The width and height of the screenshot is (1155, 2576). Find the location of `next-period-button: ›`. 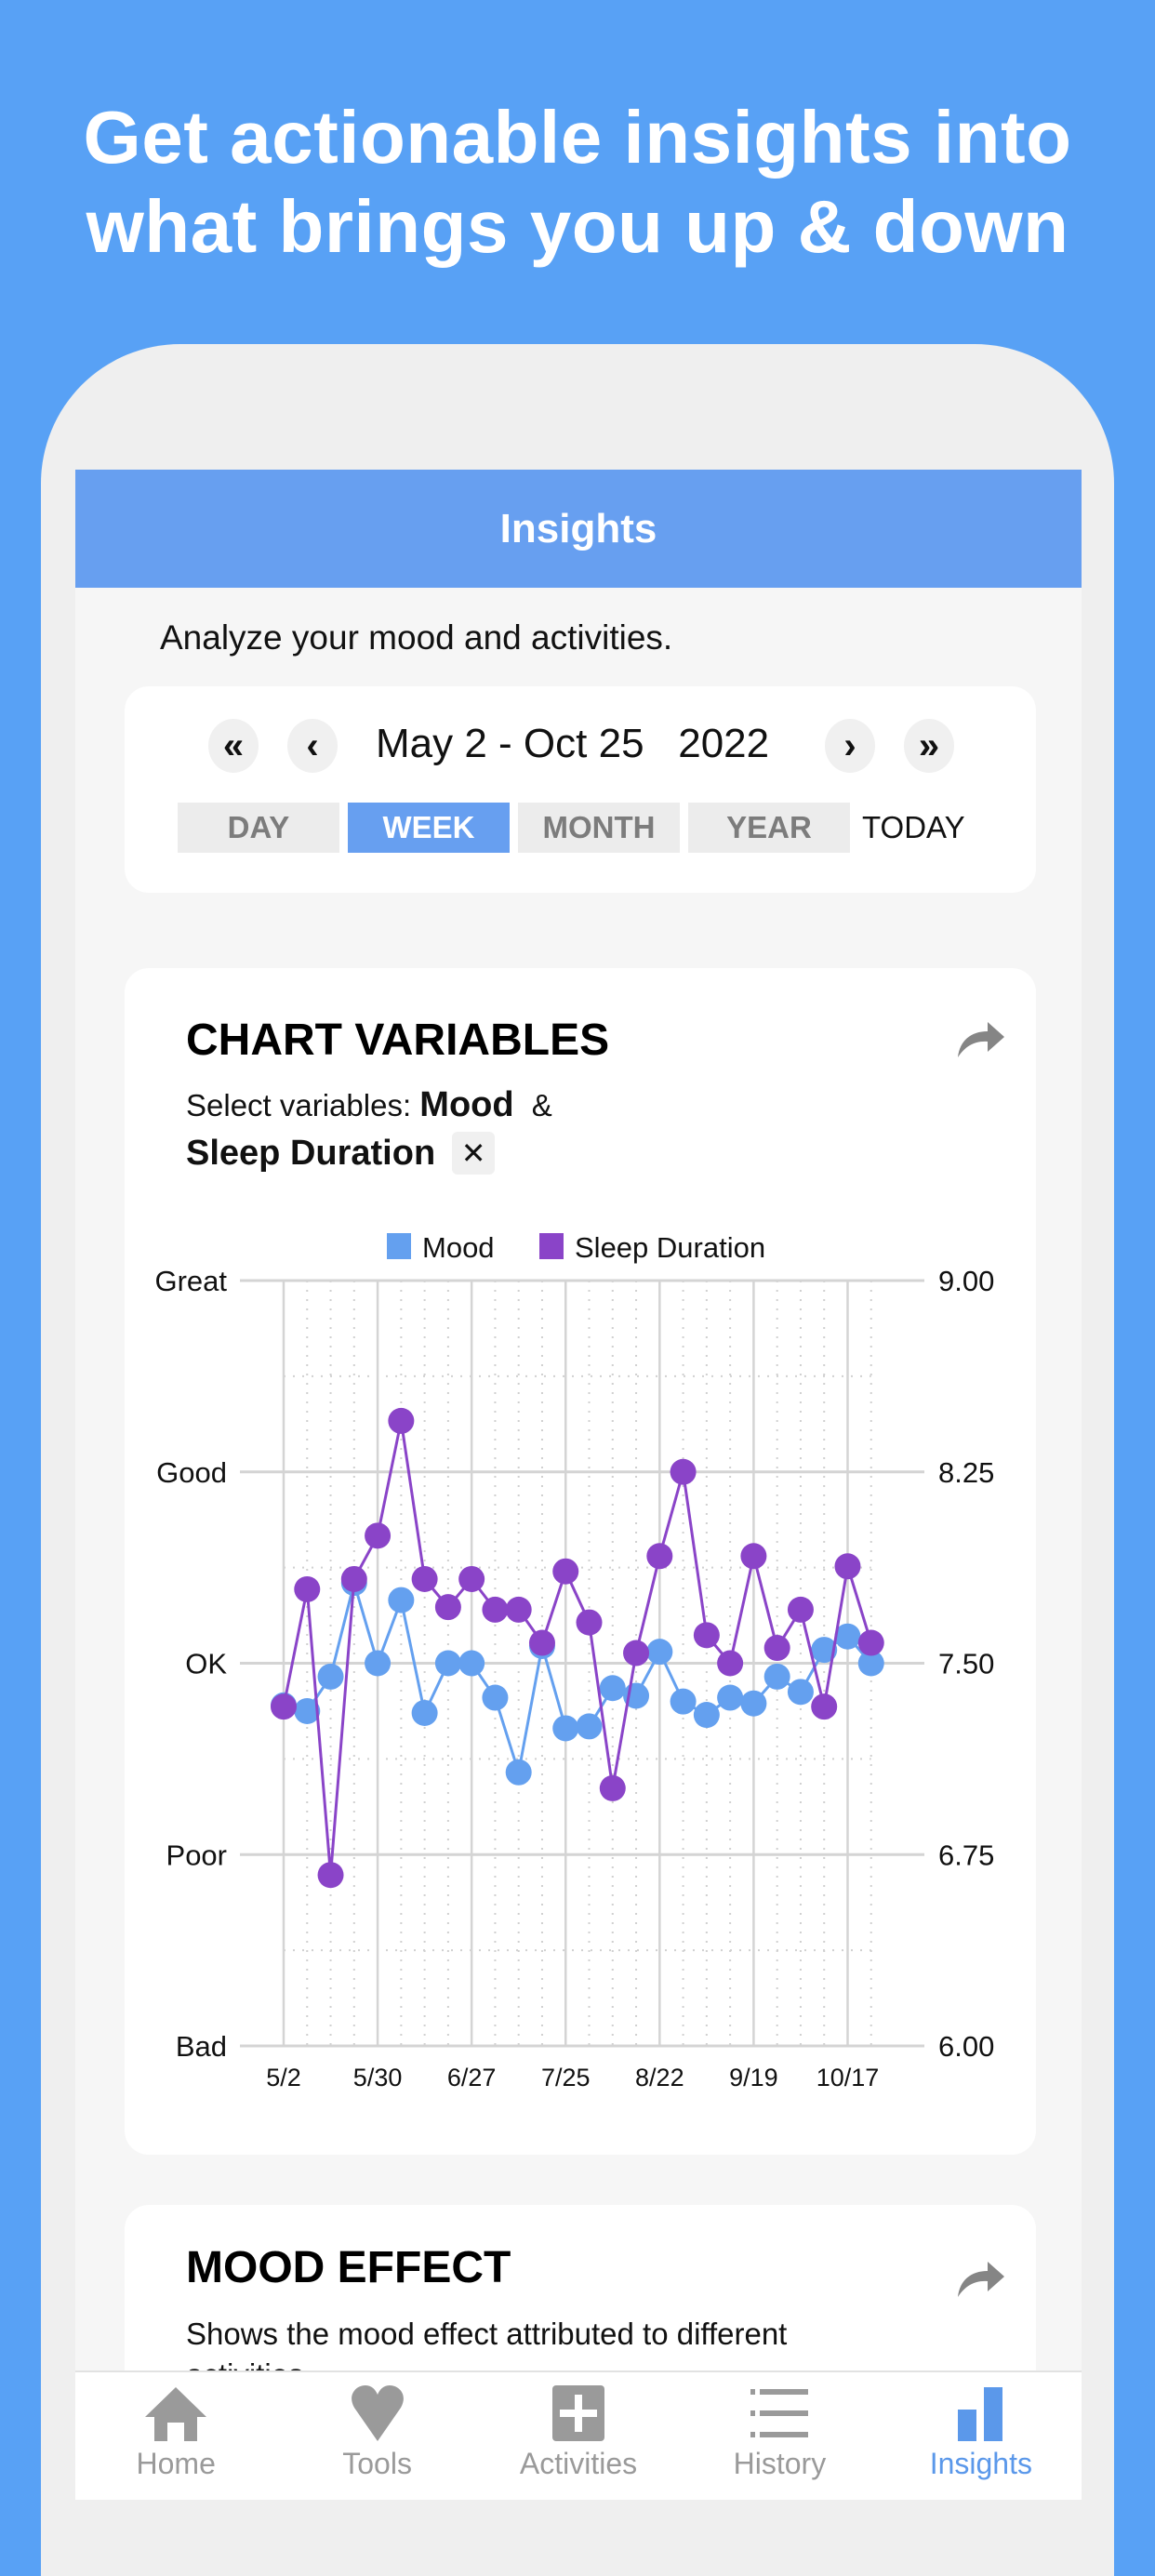

next-period-button: › is located at coordinates (850, 746).